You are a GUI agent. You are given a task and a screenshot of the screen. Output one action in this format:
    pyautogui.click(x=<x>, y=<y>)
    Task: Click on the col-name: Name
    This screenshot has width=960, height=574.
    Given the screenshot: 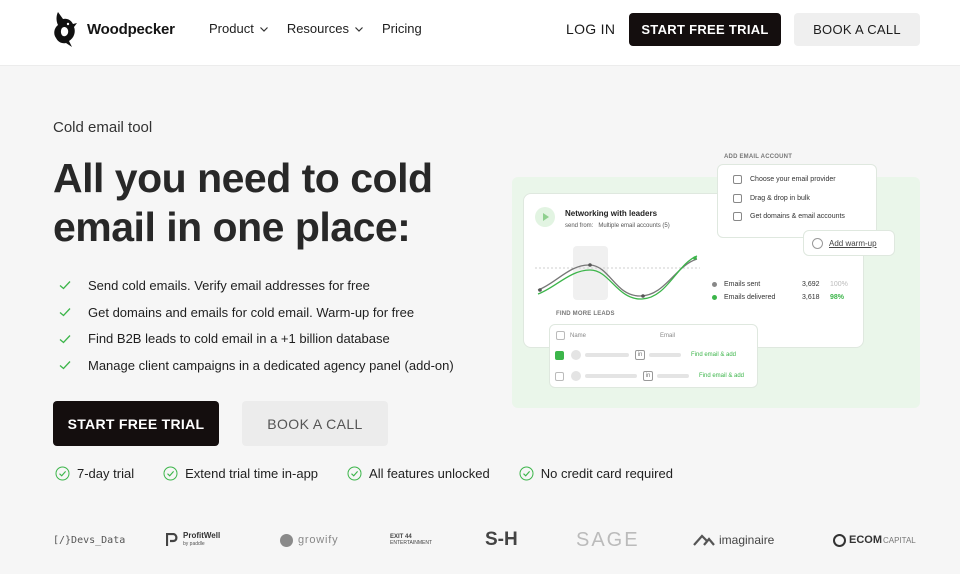 What is the action you would take?
    pyautogui.click(x=578, y=335)
    